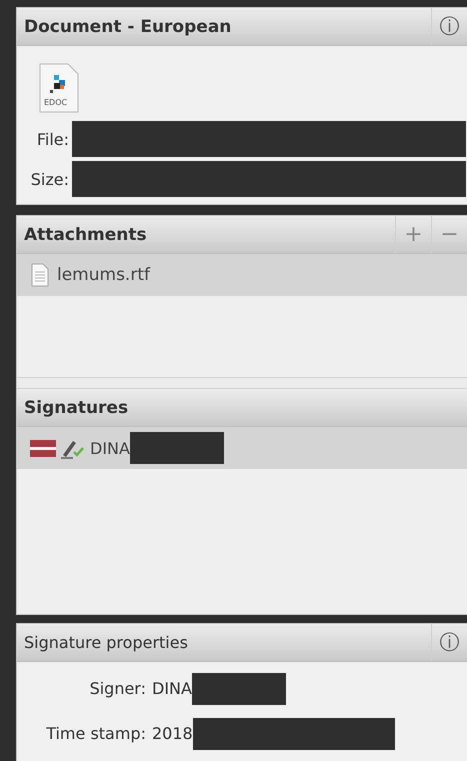 This screenshot has height=761, width=467. I want to click on flag-icon, so click(43, 448).